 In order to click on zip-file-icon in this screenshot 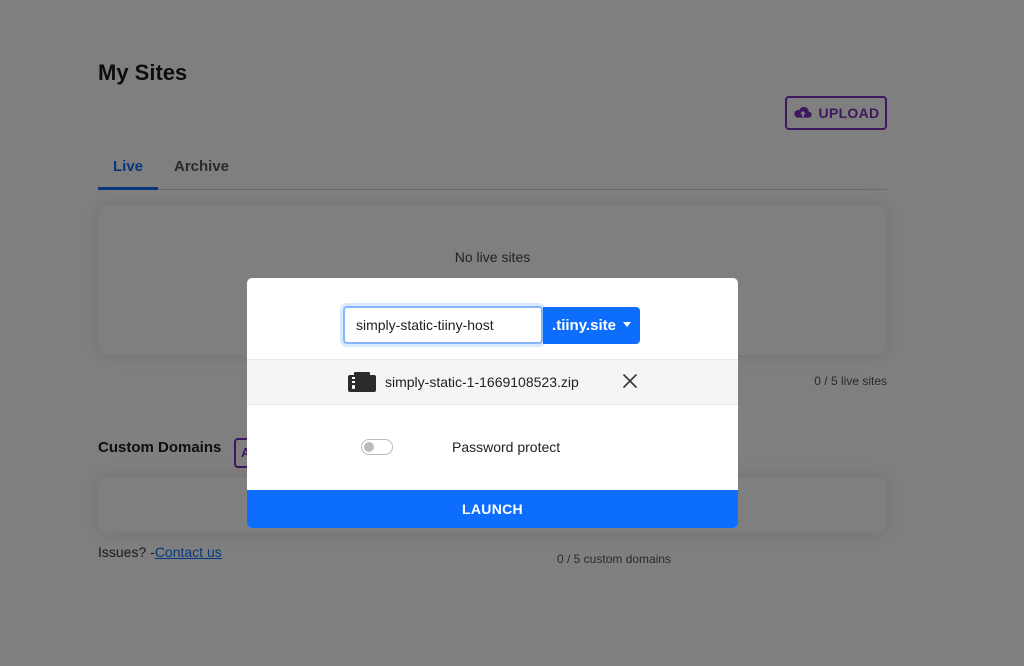, I will do `click(362, 382)`.